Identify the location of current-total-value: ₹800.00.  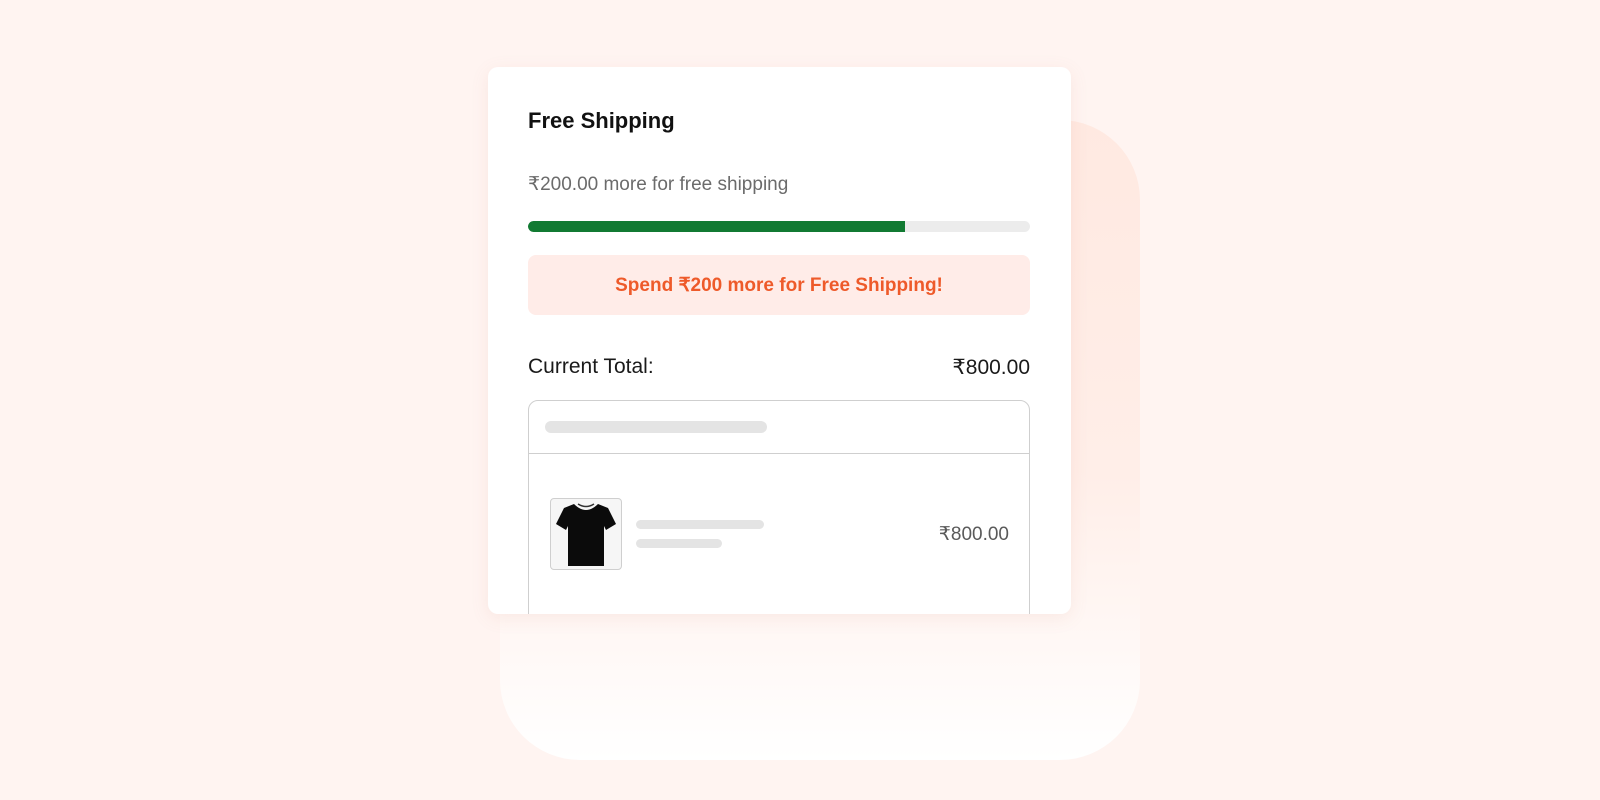
(991, 367).